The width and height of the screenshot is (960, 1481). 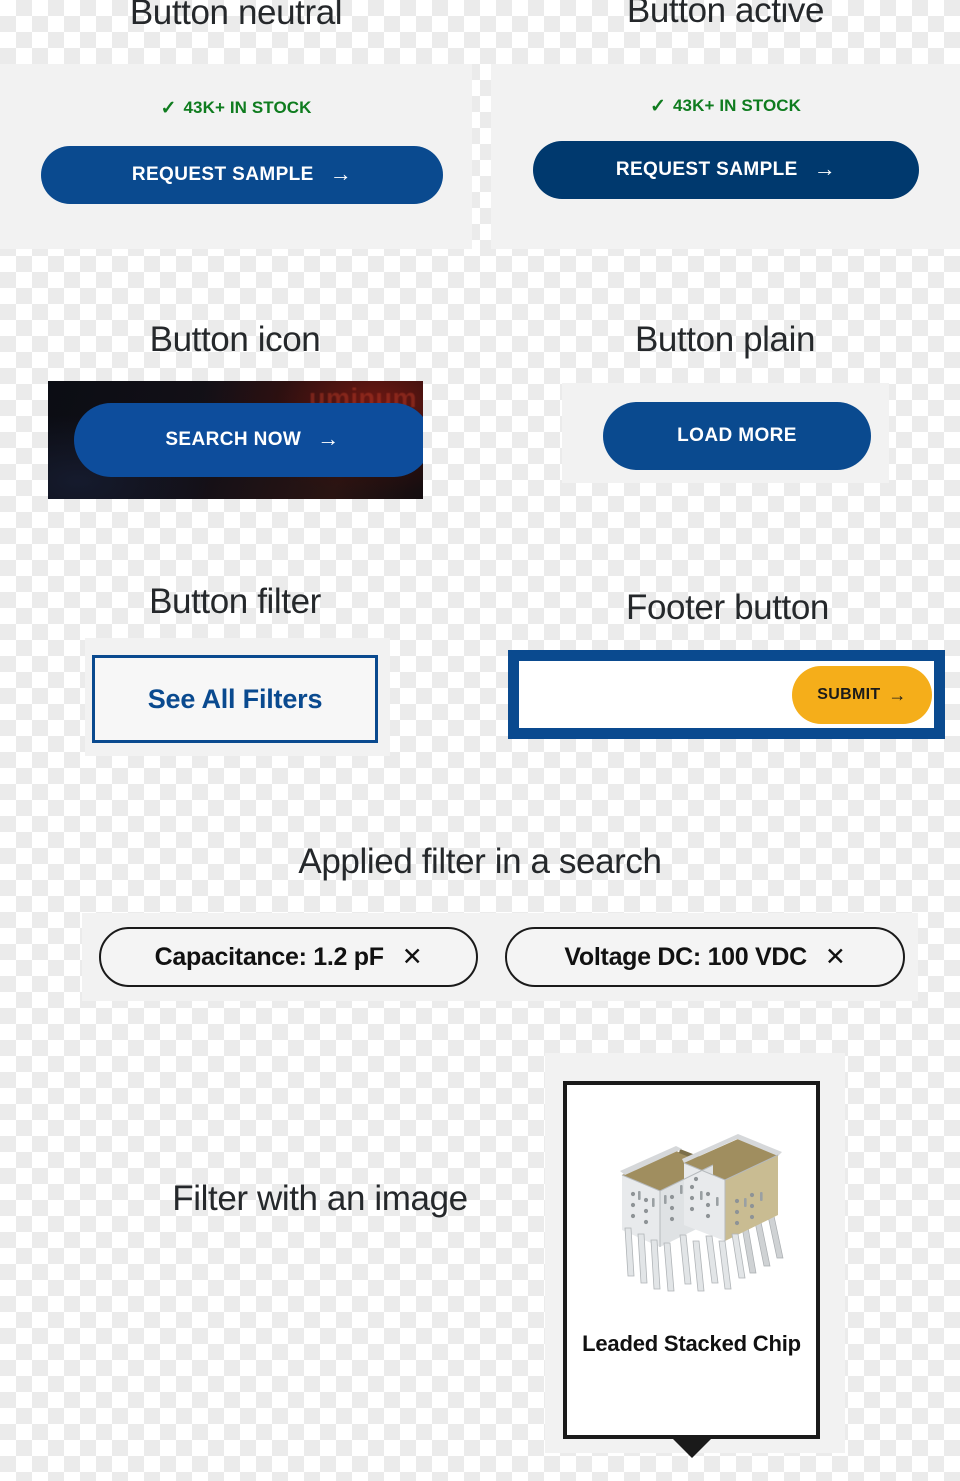 I want to click on heading-button-filter: Button filter, so click(x=235, y=601).